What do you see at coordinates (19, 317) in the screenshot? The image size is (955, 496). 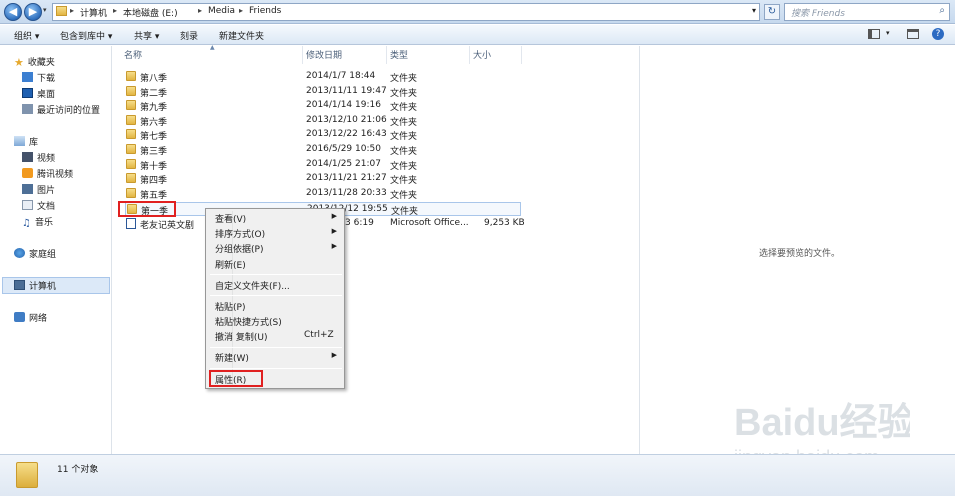 I see `network-icon` at bounding box center [19, 317].